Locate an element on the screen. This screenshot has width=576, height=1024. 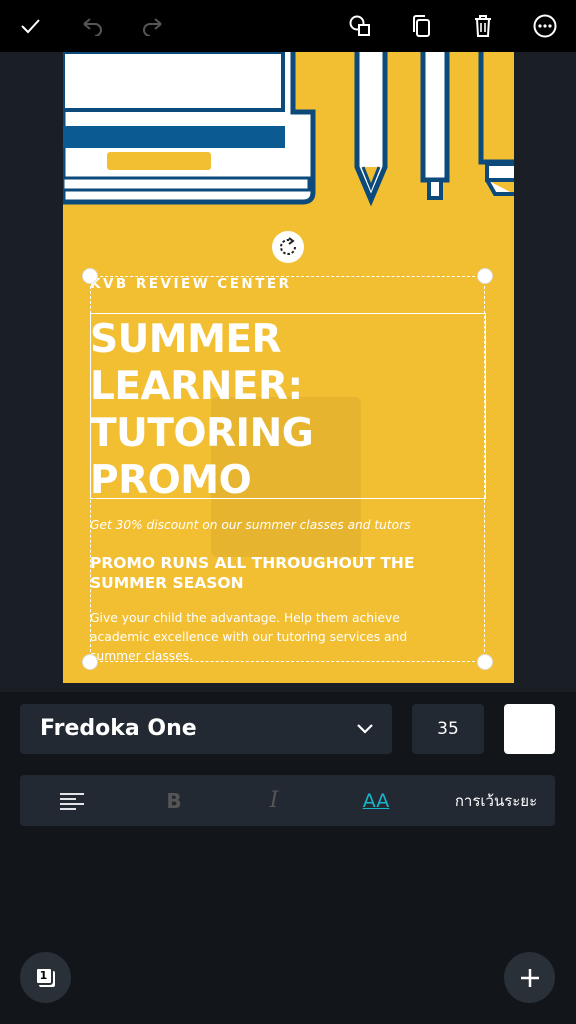
pages-button: 1 is located at coordinates (45, 977).